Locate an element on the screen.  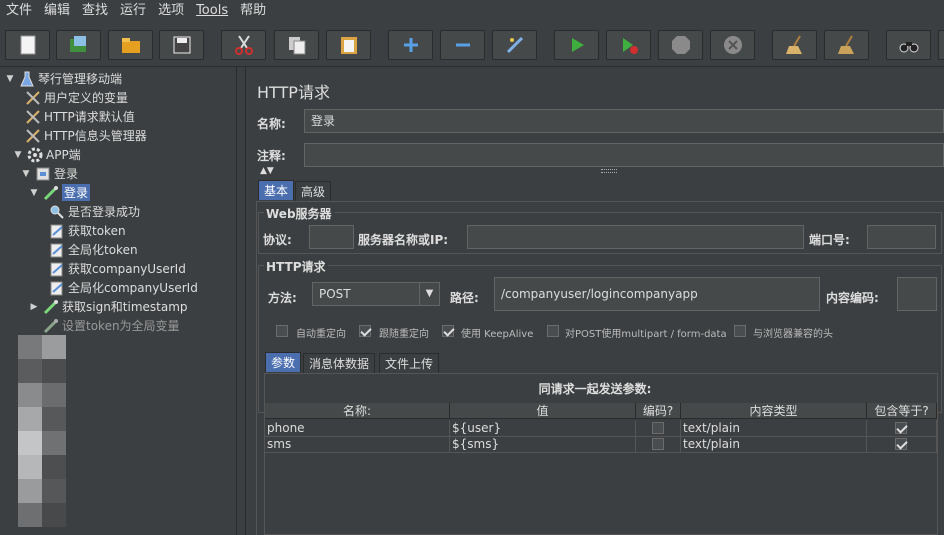
tree-node-user-vars: 用户定义的变量 is located at coordinates (76, 97).